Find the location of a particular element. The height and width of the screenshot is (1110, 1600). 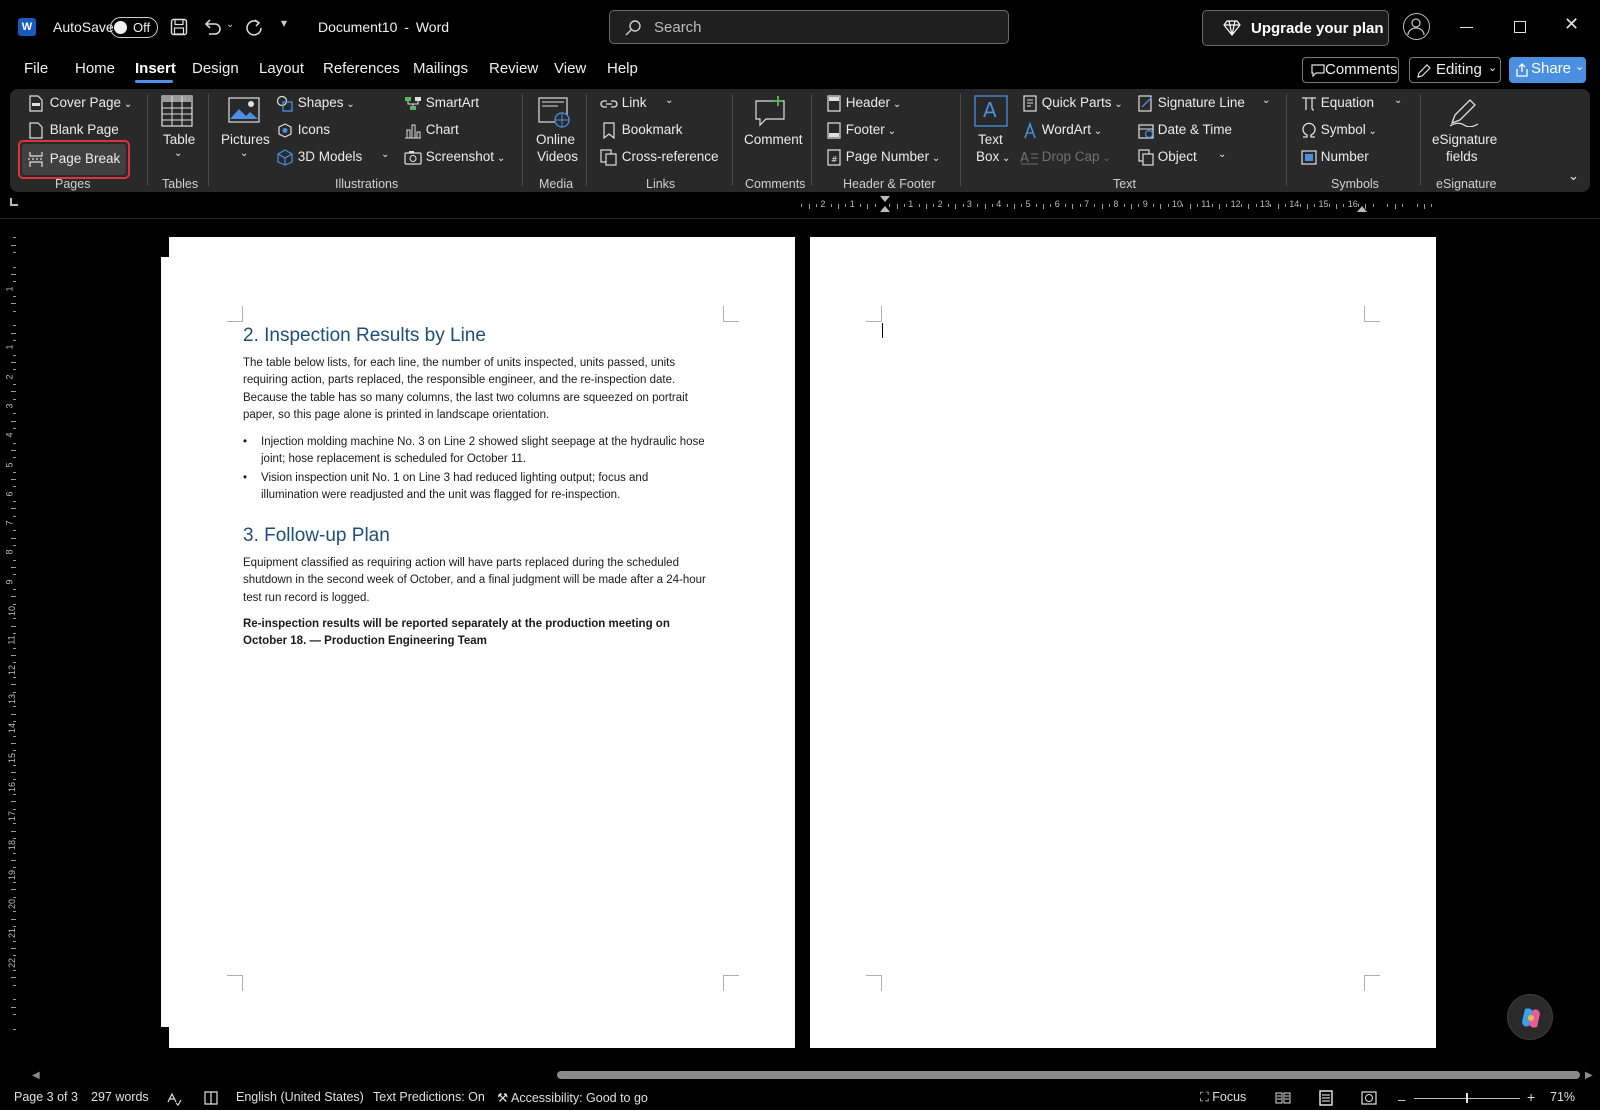

read-book-icon is located at coordinates (211, 1098).